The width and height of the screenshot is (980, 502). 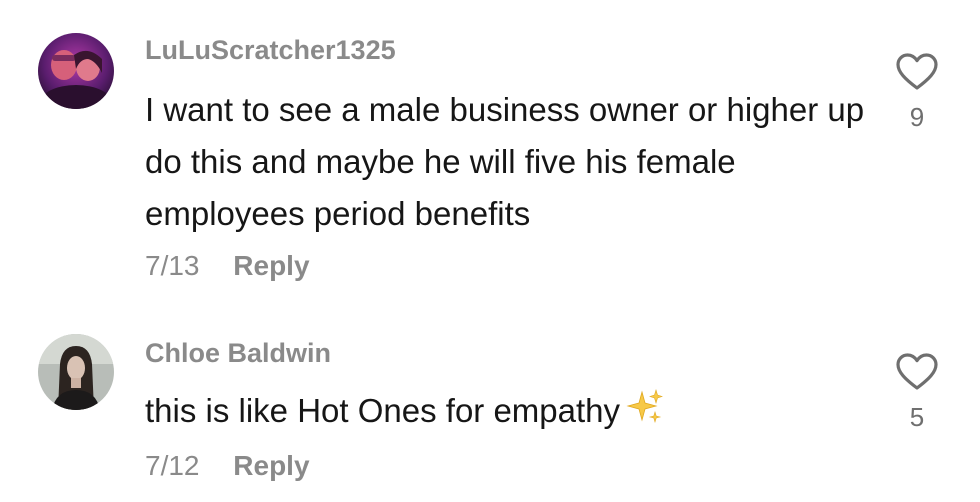 What do you see at coordinates (270, 50) in the screenshot?
I see `username: LuLuScratcher1325` at bounding box center [270, 50].